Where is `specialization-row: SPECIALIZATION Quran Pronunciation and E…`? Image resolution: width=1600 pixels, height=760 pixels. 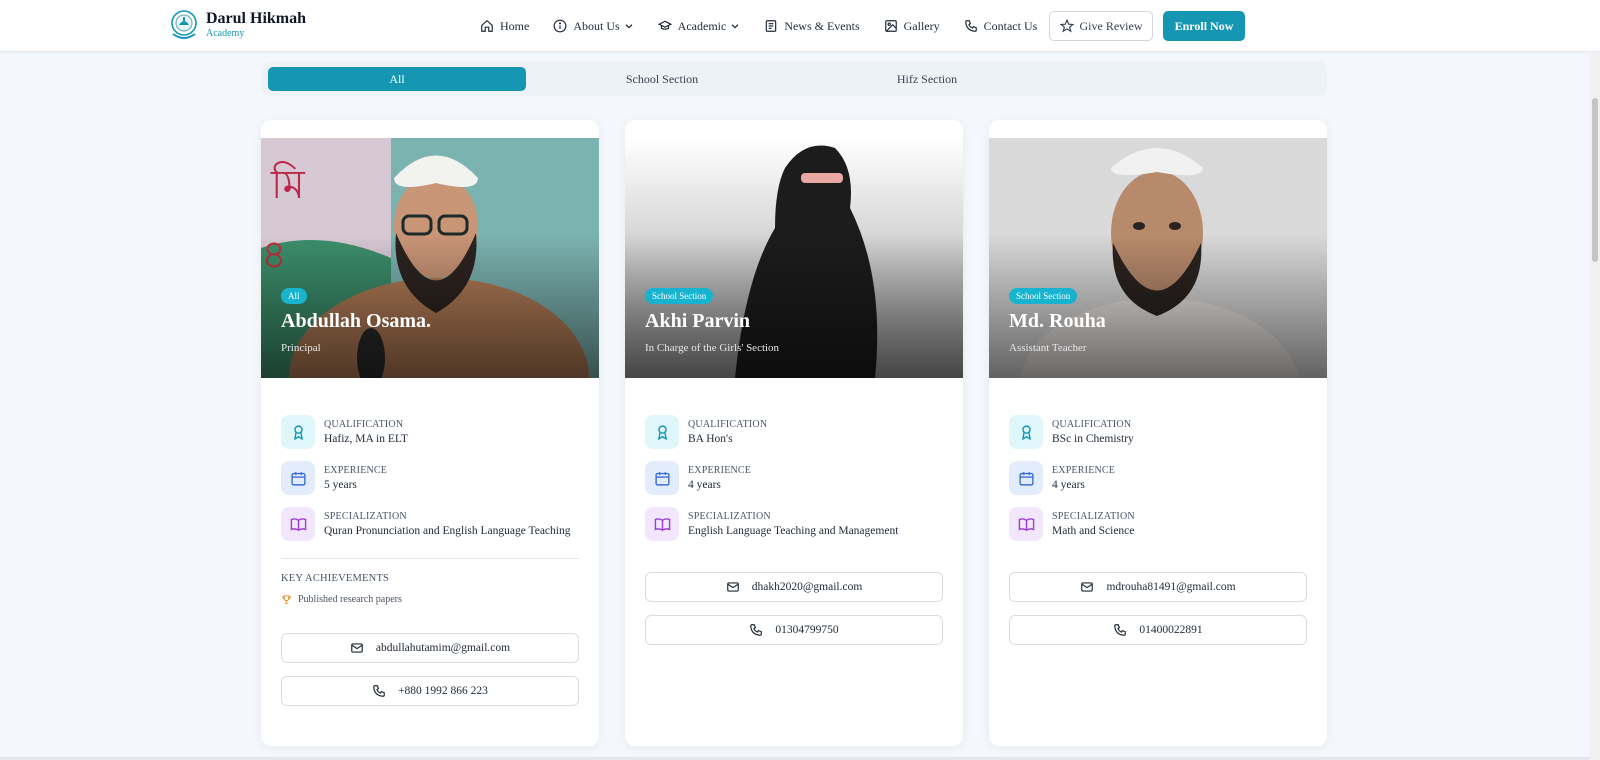 specialization-row: SPECIALIZATION Quran Pronunciation and E… is located at coordinates (431, 524).